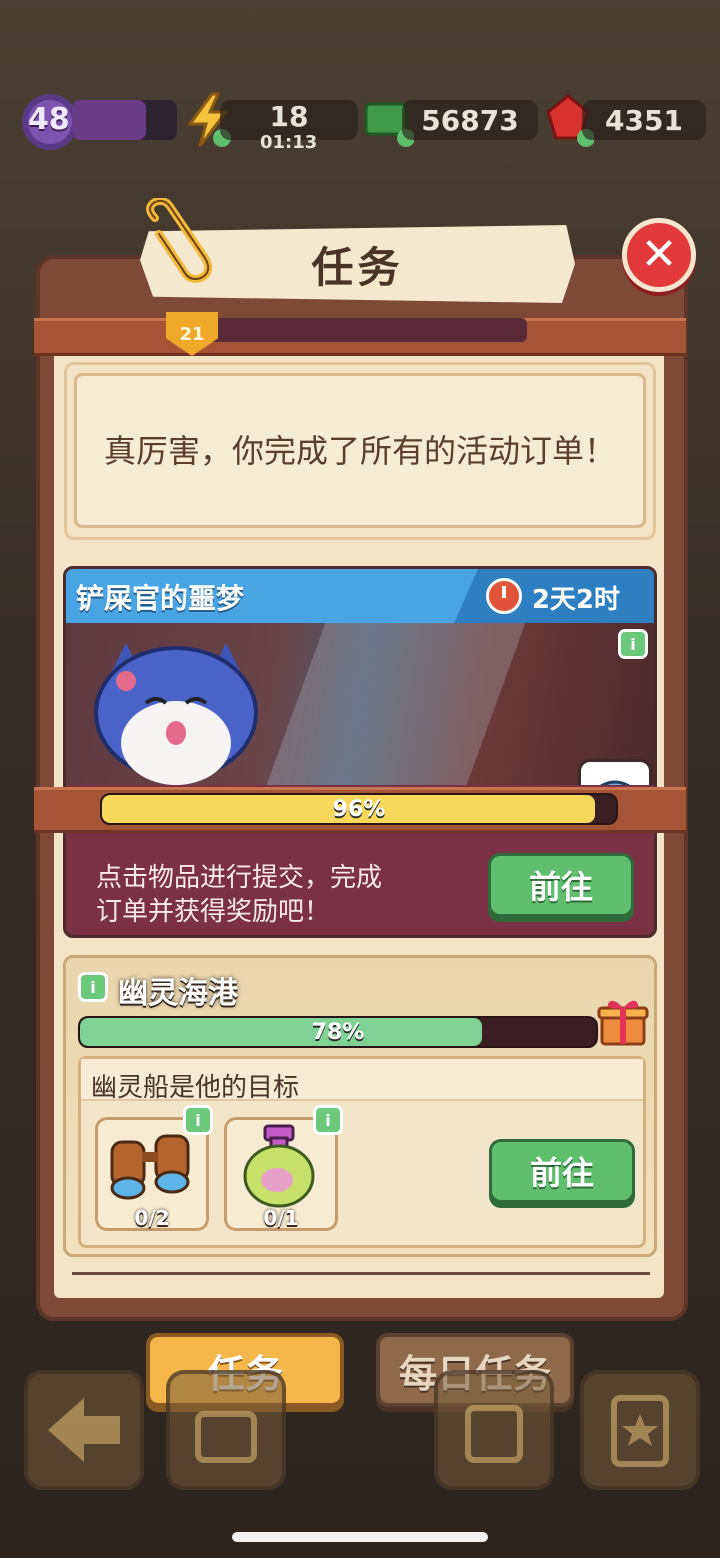  I want to click on harbor-info-icon: i, so click(93, 987).